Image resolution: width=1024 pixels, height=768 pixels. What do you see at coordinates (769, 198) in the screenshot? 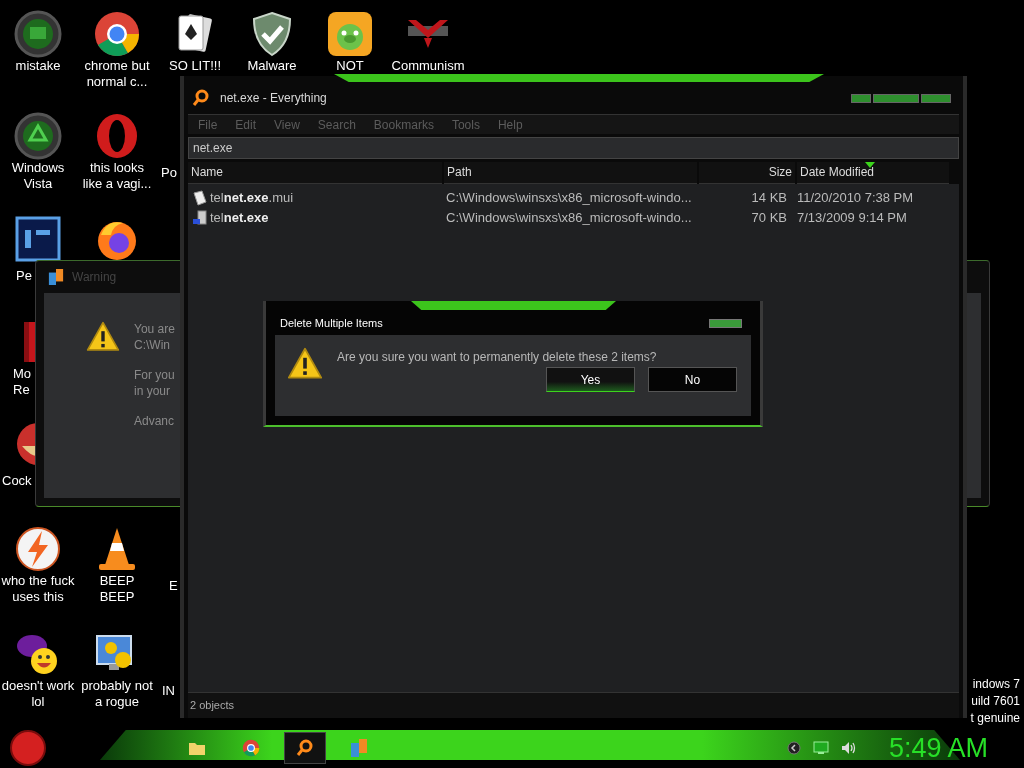
I see `size-cell-text: 14 KB` at bounding box center [769, 198].